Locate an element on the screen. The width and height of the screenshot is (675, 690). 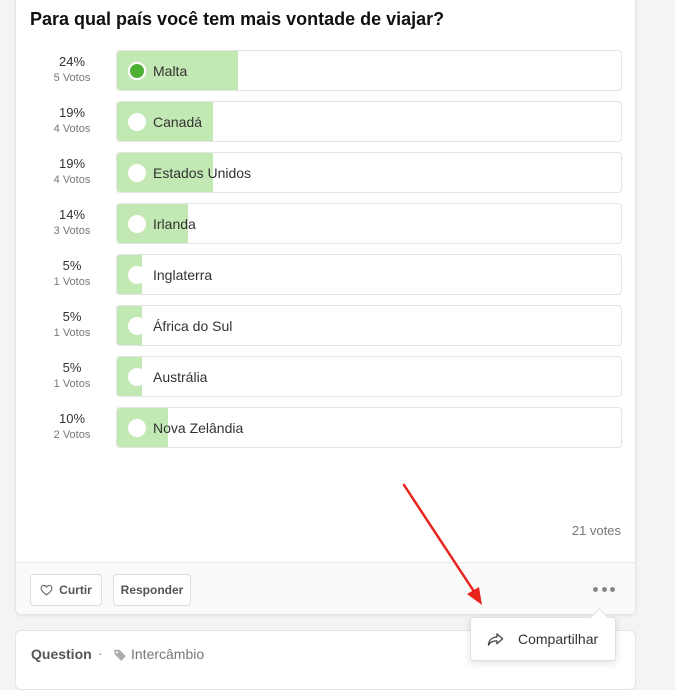
like-label: Curtir is located at coordinates (75, 590).